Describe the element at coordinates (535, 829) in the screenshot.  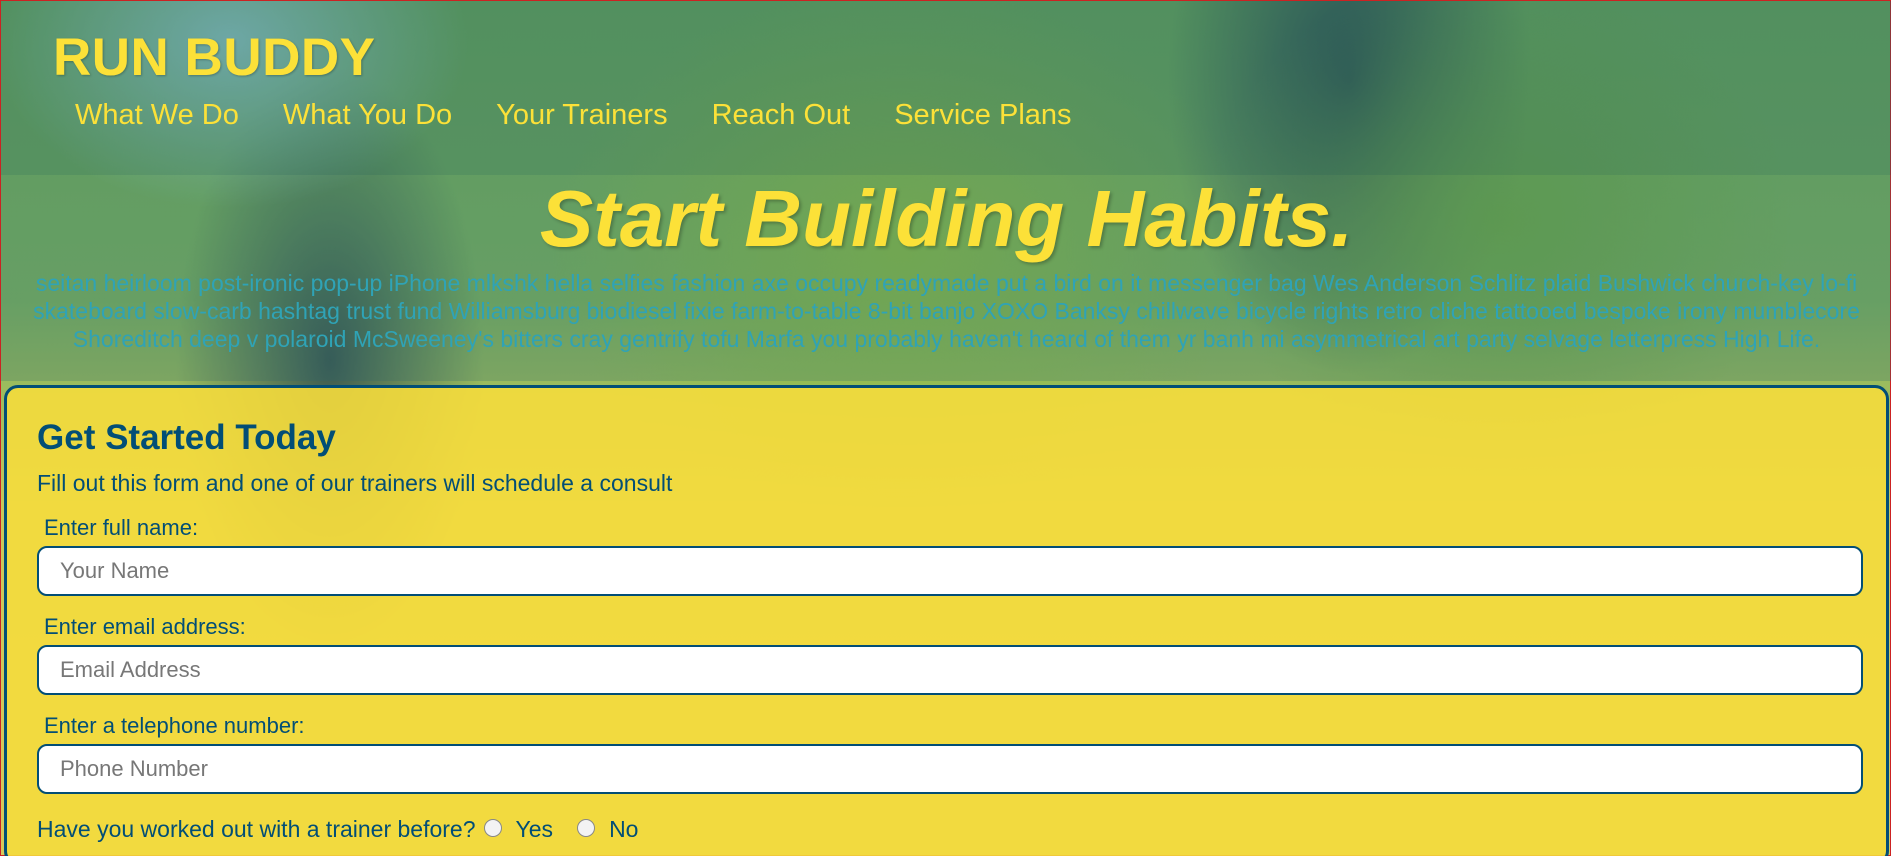
I see `radio-yes-label: Yes` at that location.